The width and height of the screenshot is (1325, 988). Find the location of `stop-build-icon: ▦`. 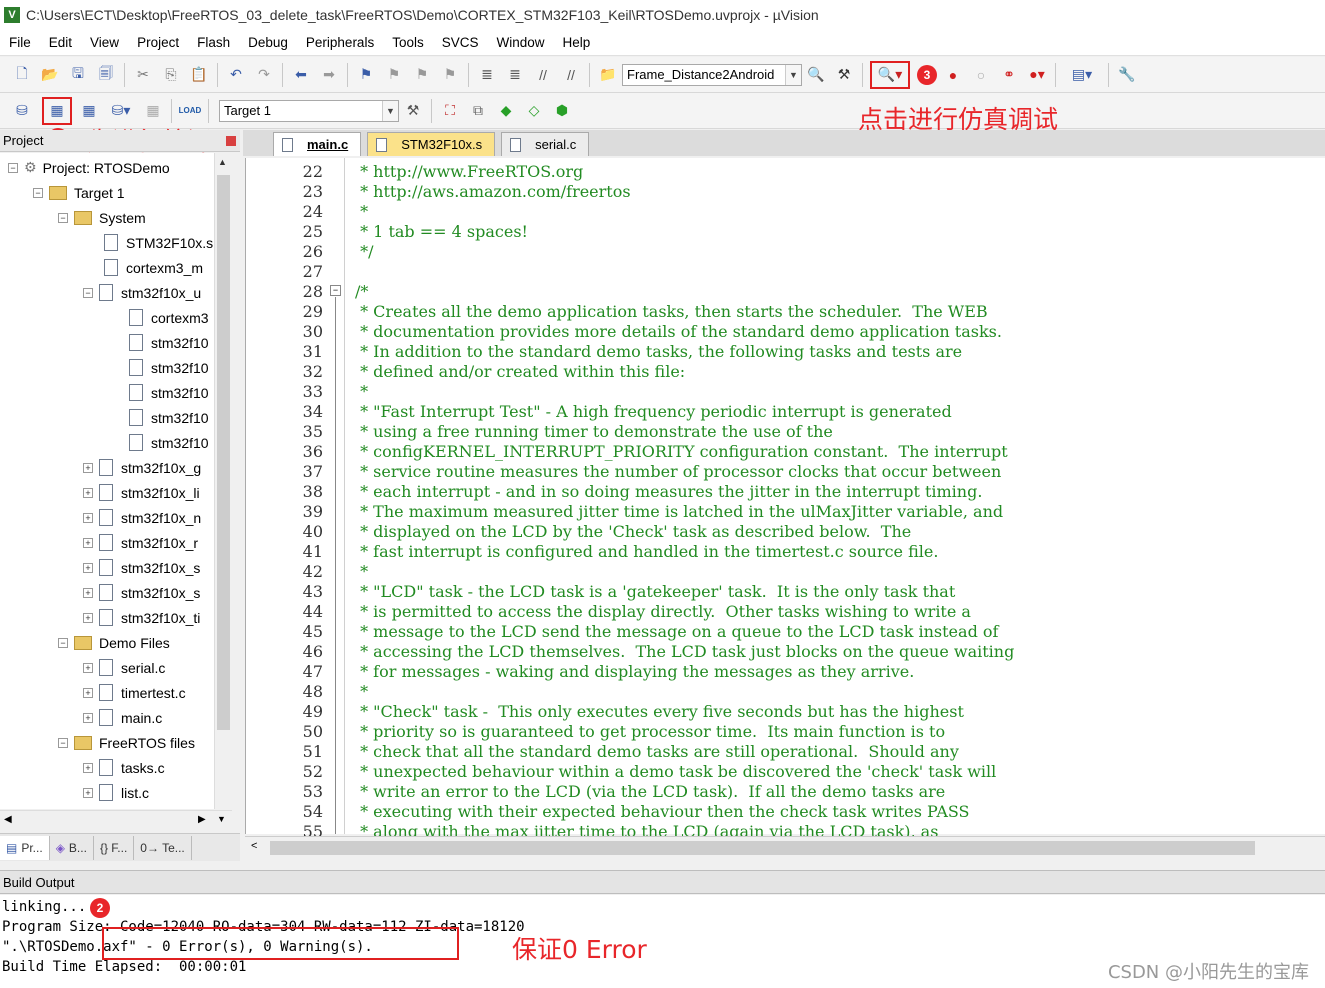

stop-build-icon: ▦ is located at coordinates (153, 111).